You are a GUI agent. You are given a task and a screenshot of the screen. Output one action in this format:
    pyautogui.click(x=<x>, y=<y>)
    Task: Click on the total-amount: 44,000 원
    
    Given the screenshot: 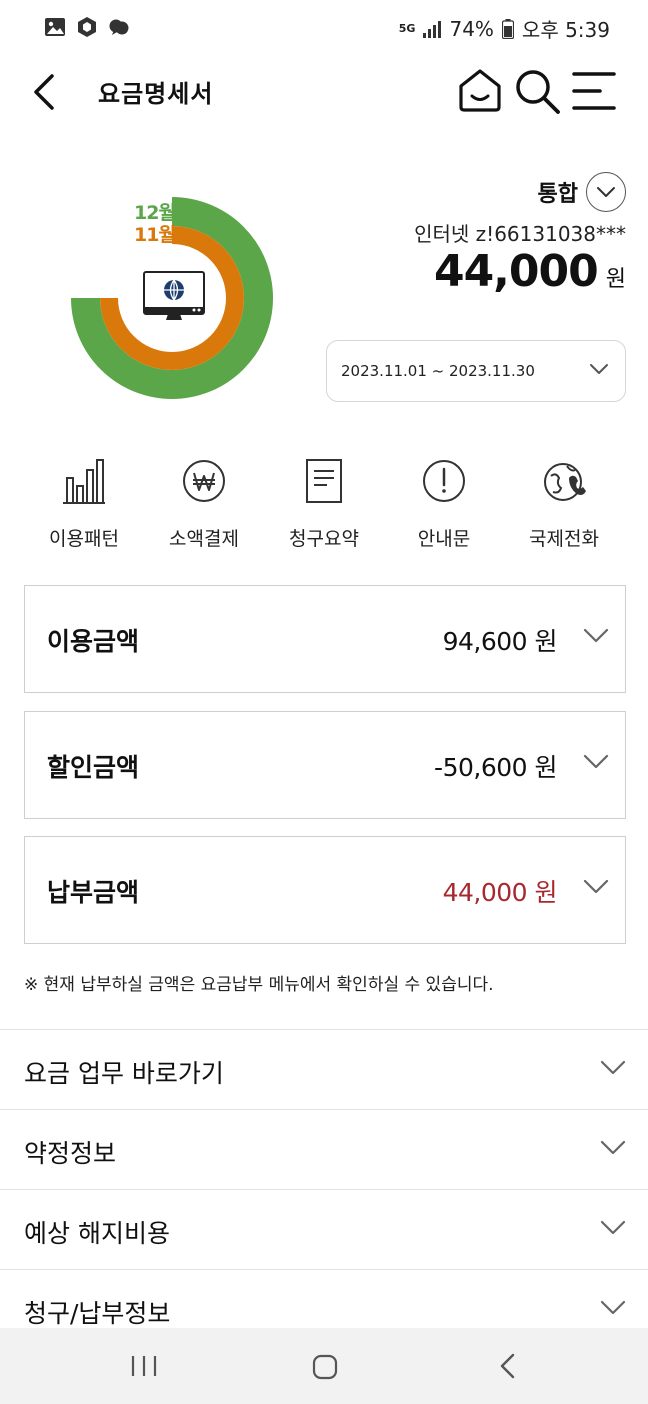 What is the action you would take?
    pyautogui.click(x=530, y=271)
    